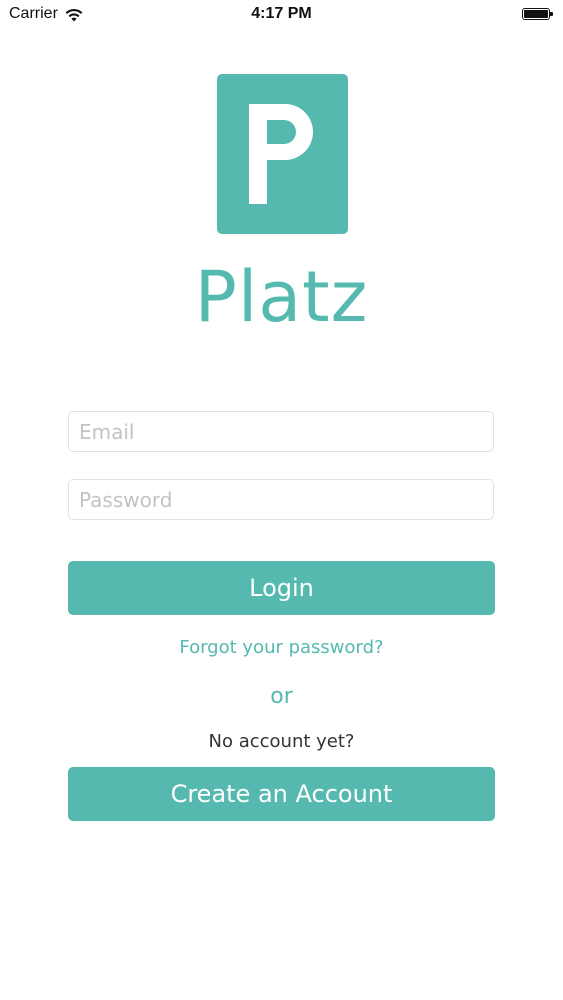 Image resolution: width=563 pixels, height=1000 pixels. I want to click on password-field, so click(281, 499).